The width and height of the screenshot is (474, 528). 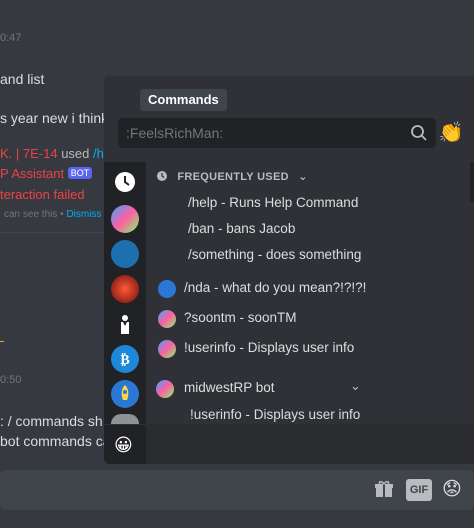 What do you see at coordinates (419, 133) in the screenshot?
I see `search-icon` at bounding box center [419, 133].